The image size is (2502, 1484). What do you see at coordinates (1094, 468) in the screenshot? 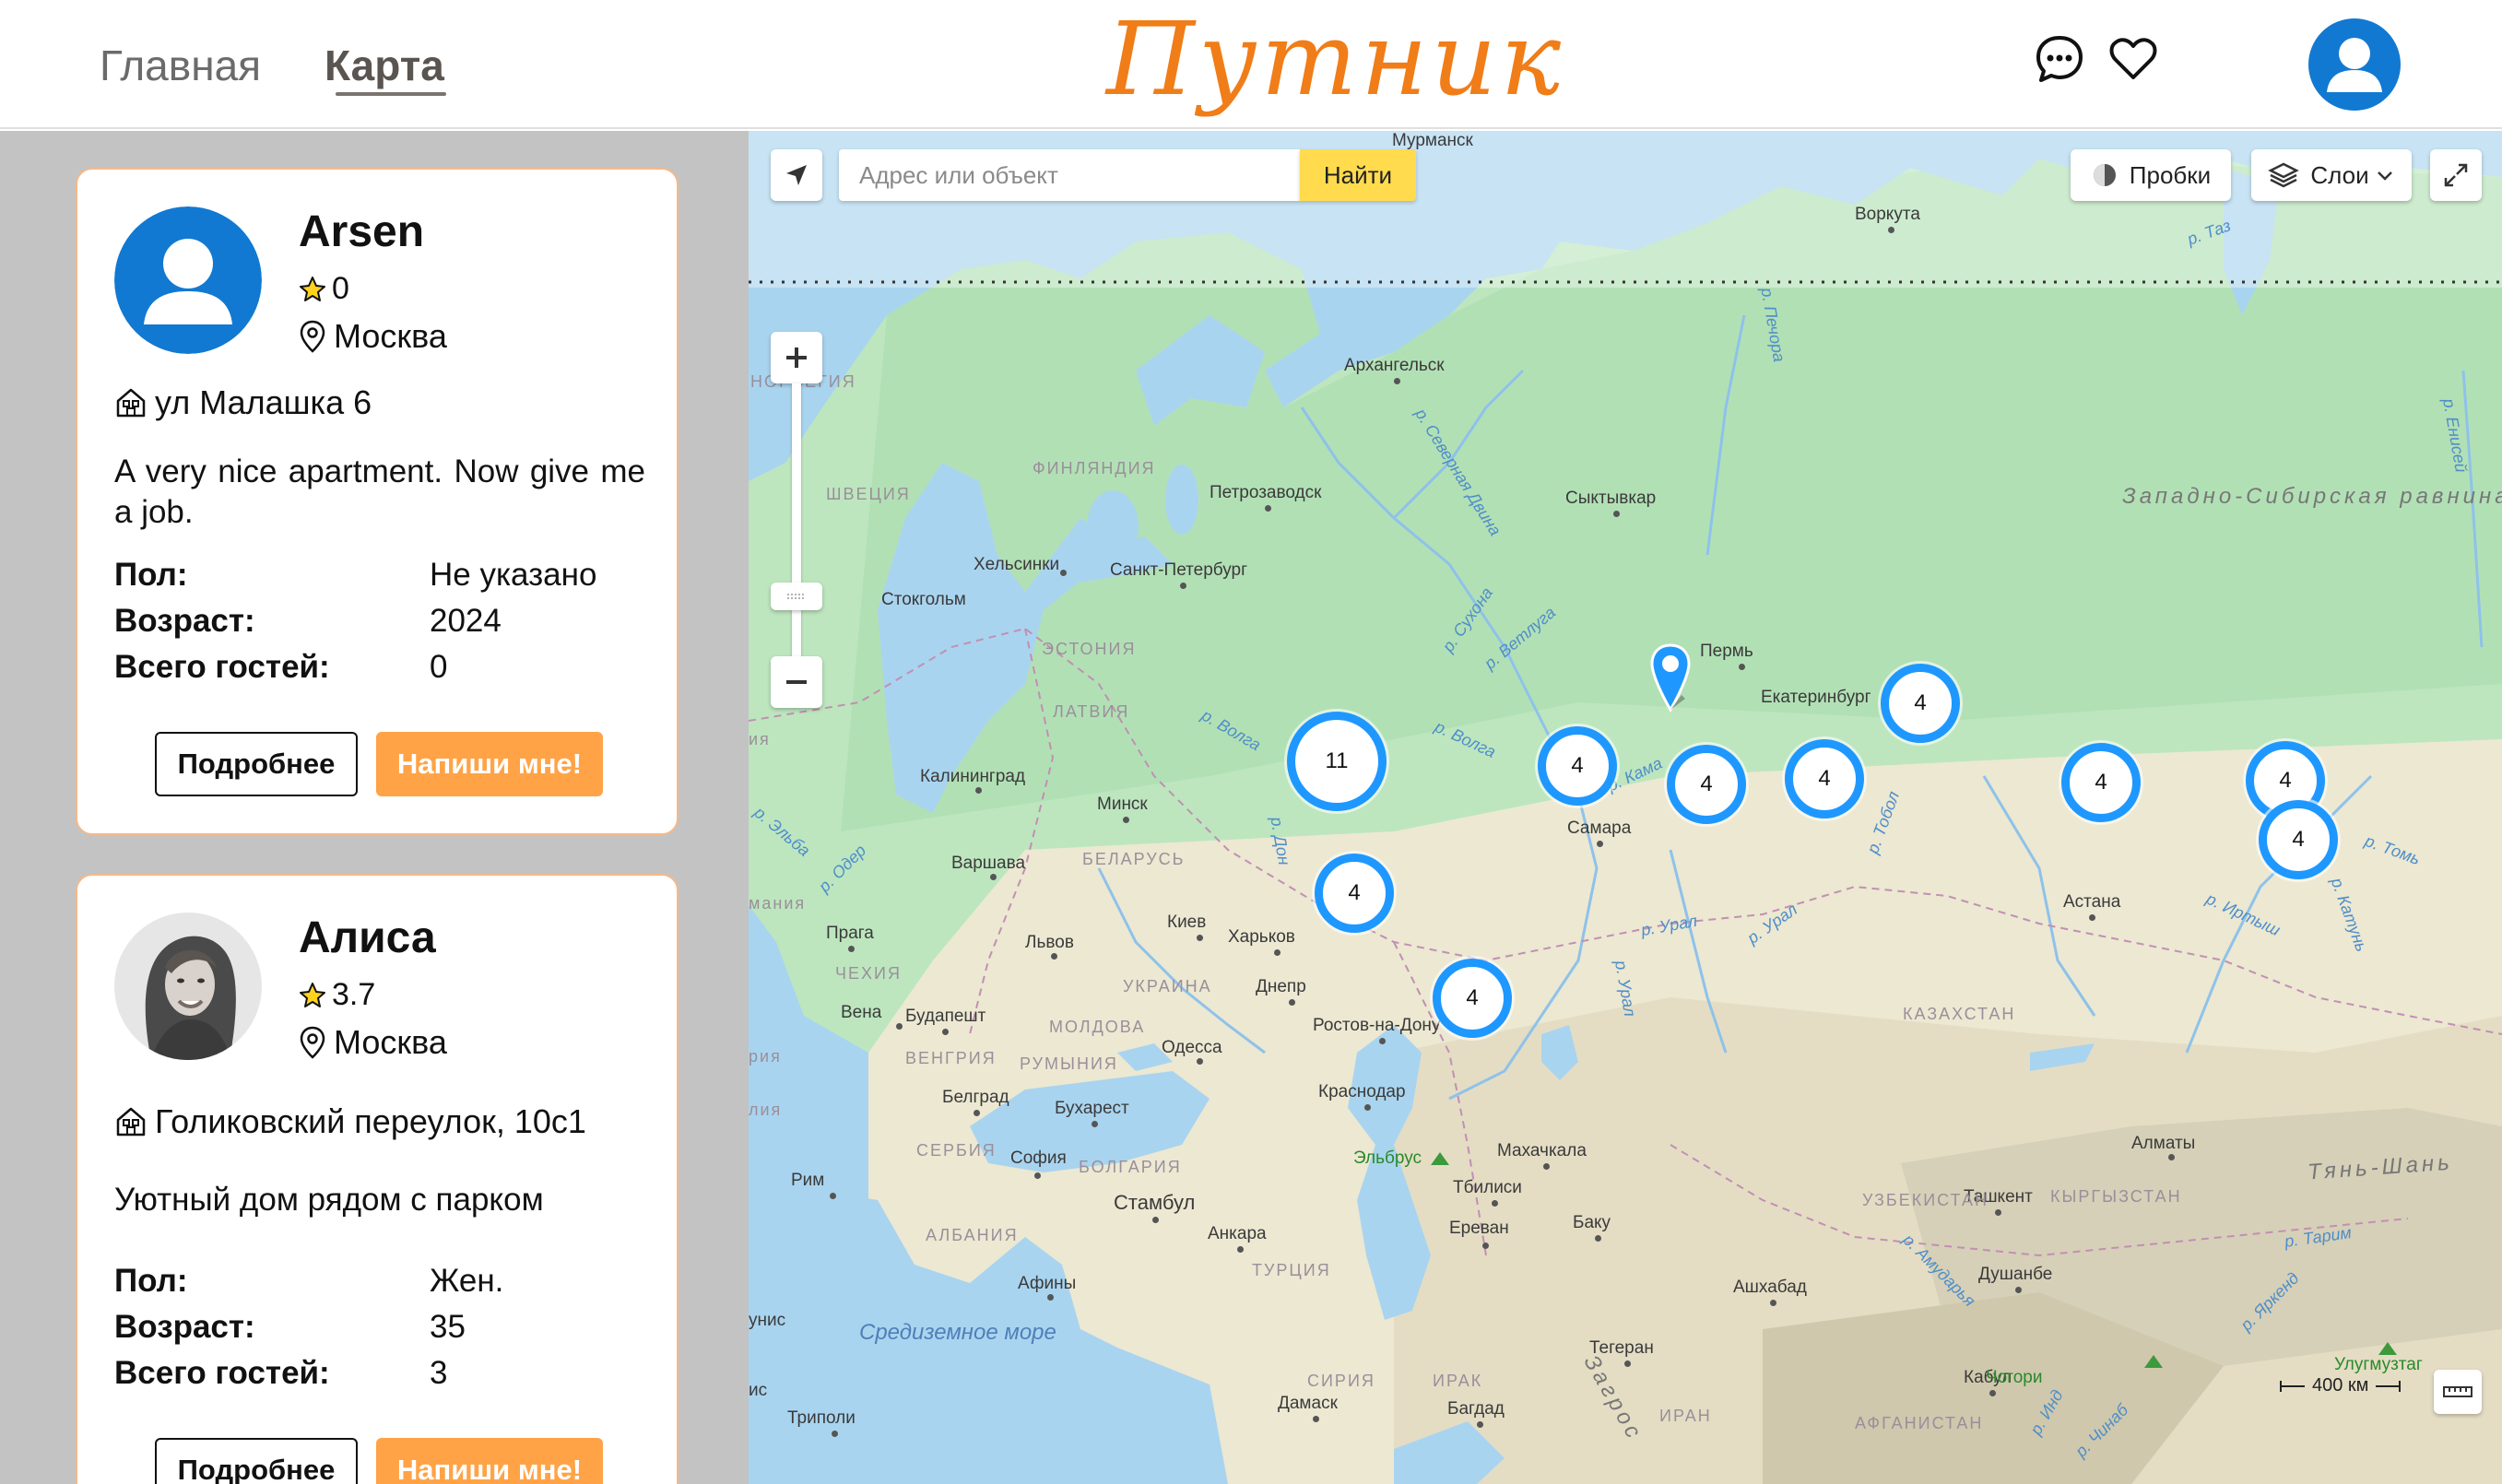
I see `map-country-label: ФИНЛЯНДИЯ` at bounding box center [1094, 468].